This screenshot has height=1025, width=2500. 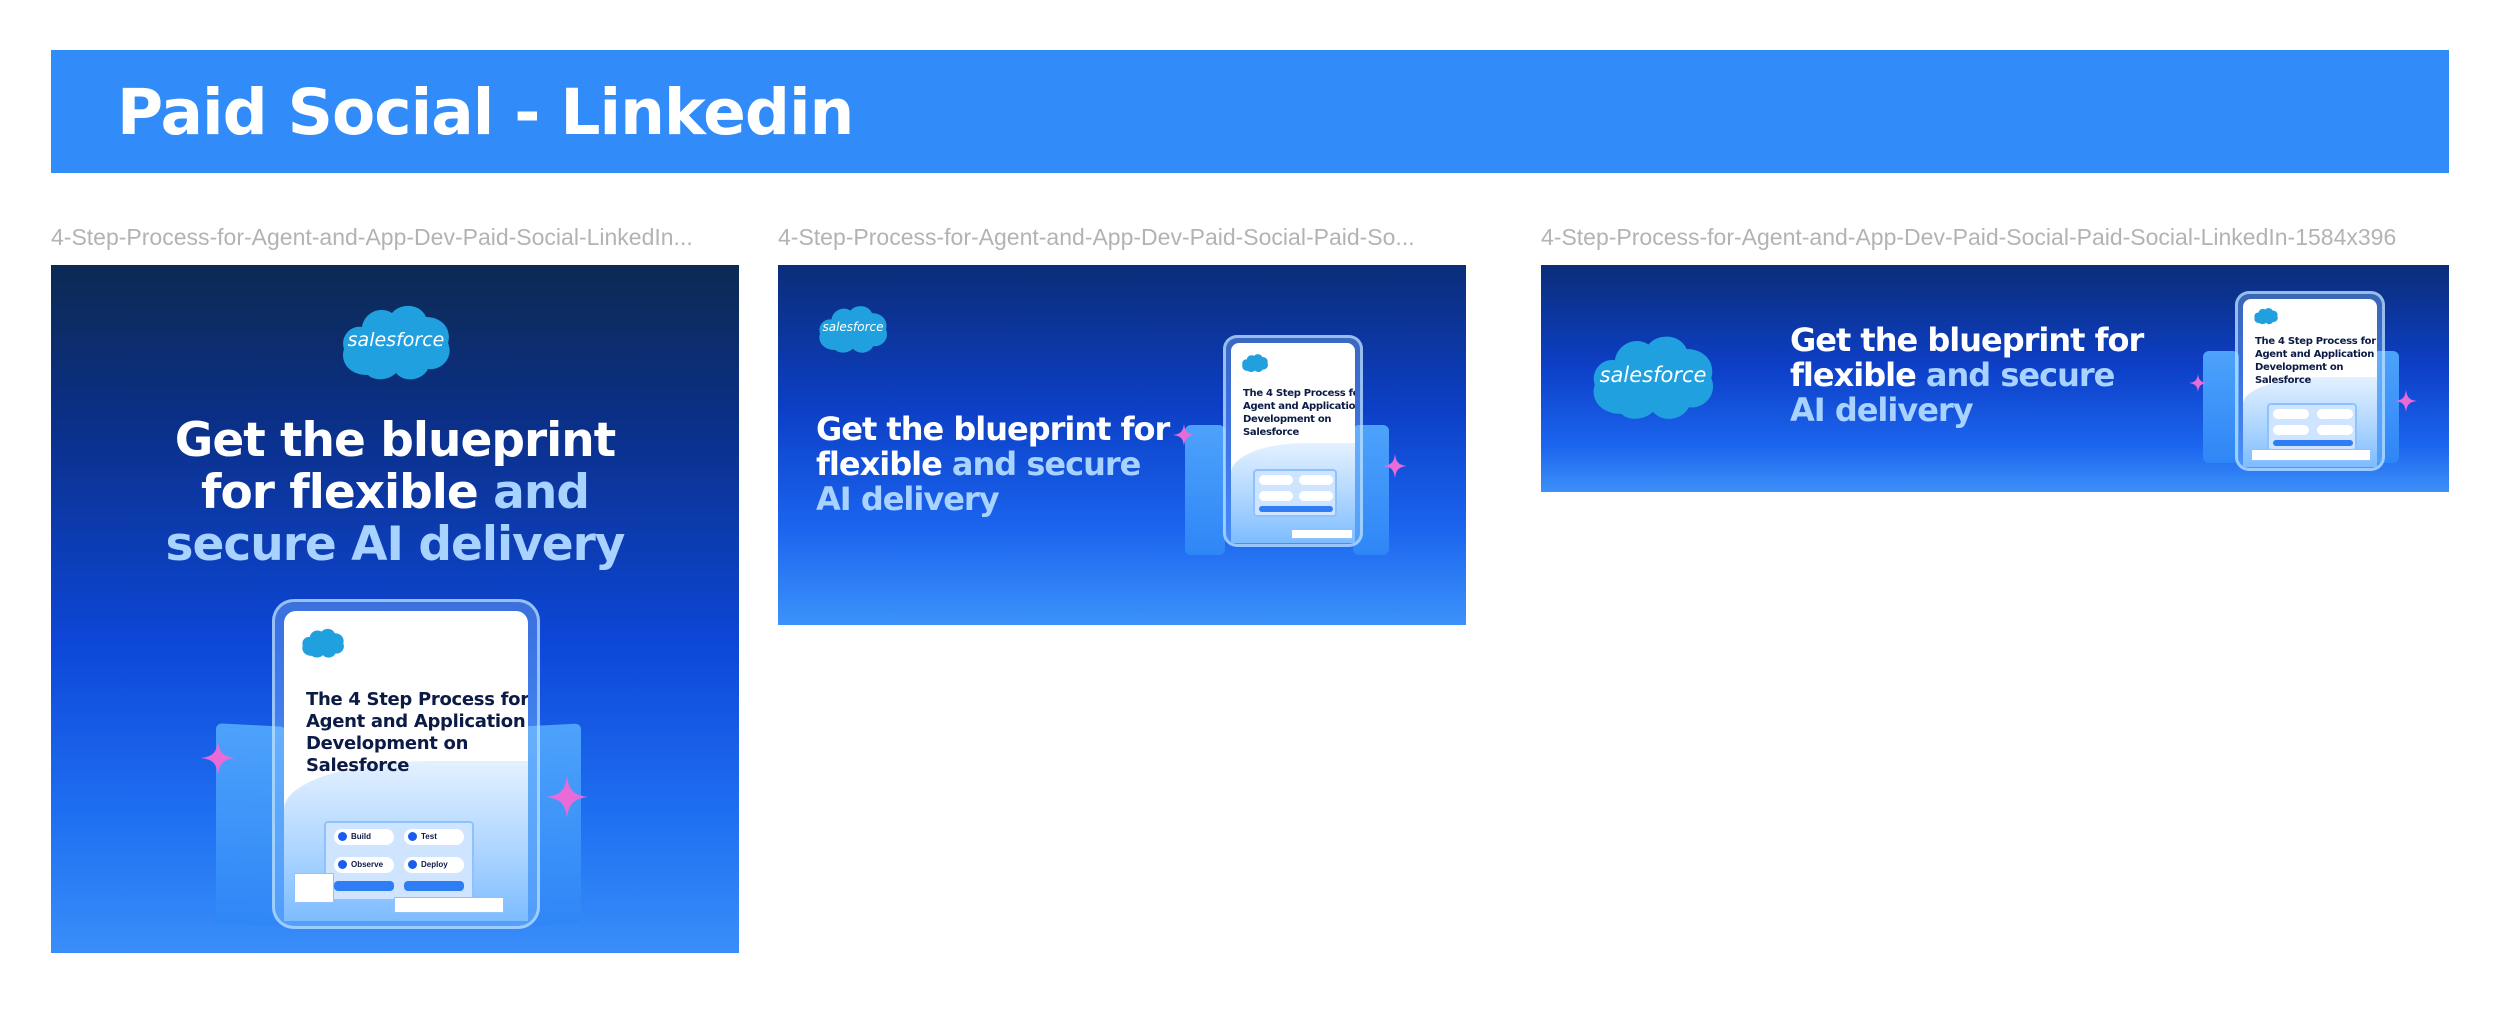 What do you see at coordinates (429, 836) in the screenshot?
I see `flow-step-2-label: Test` at bounding box center [429, 836].